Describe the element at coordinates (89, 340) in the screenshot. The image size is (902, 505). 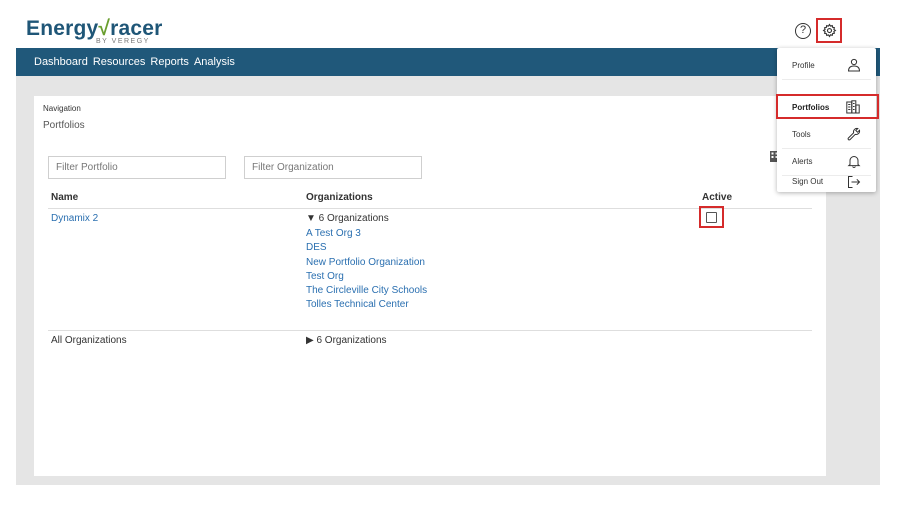
I see `portfolio-name: All Organizations` at that location.